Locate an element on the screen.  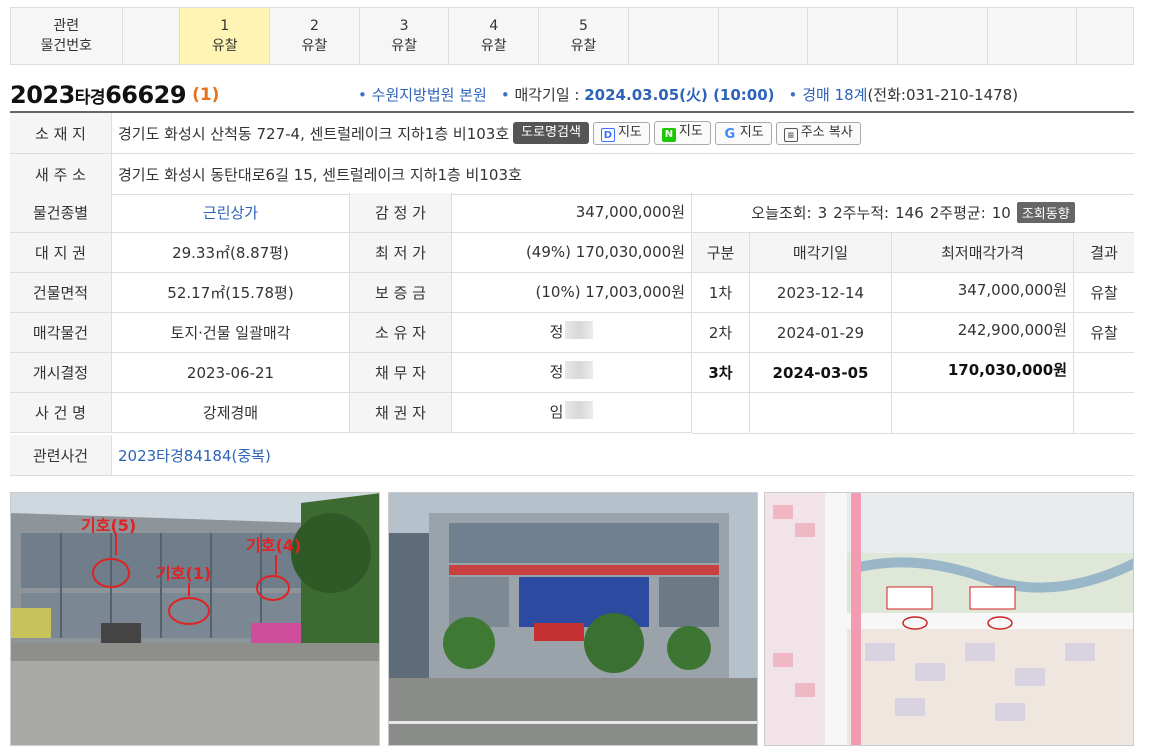
site-map is located at coordinates (949, 619).